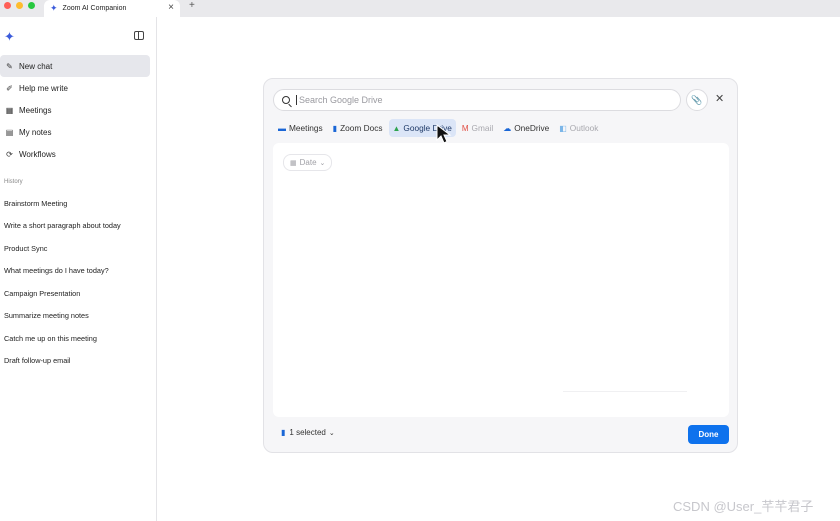 The image size is (840, 521). I want to click on divider, so click(625, 391).